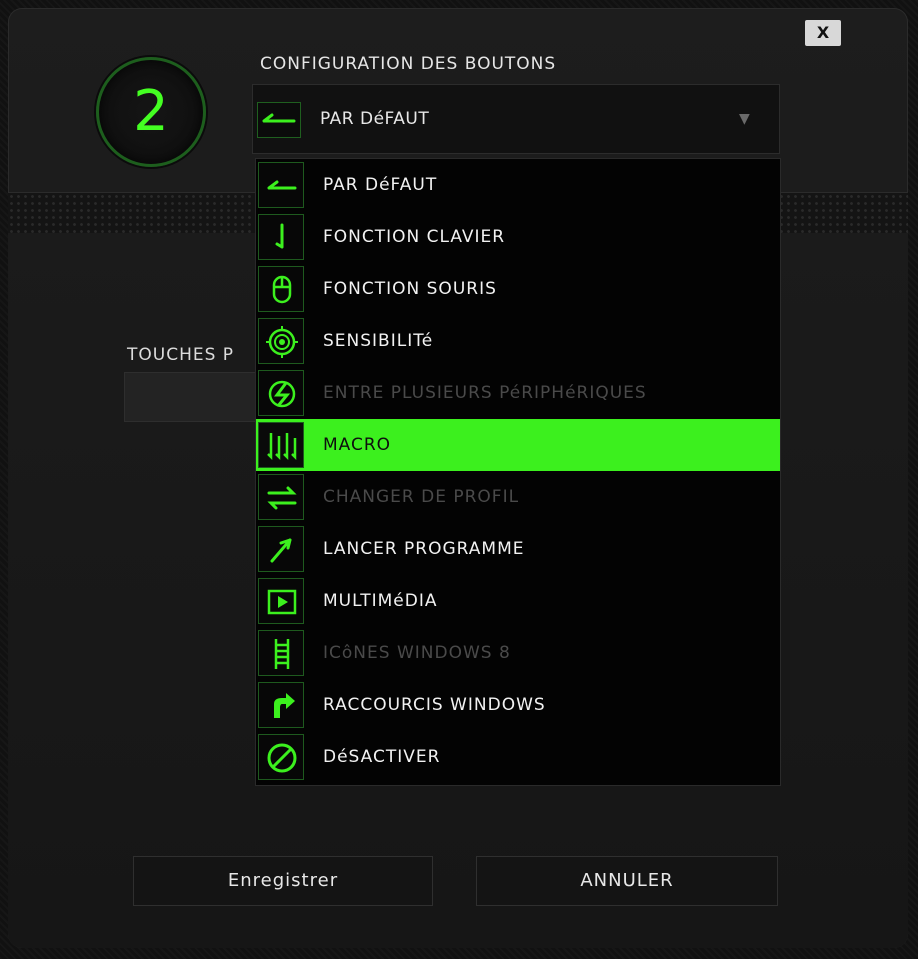 The height and width of the screenshot is (959, 918). I want to click on menu-item-mouse: FONCTION SOURIS, so click(518, 289).